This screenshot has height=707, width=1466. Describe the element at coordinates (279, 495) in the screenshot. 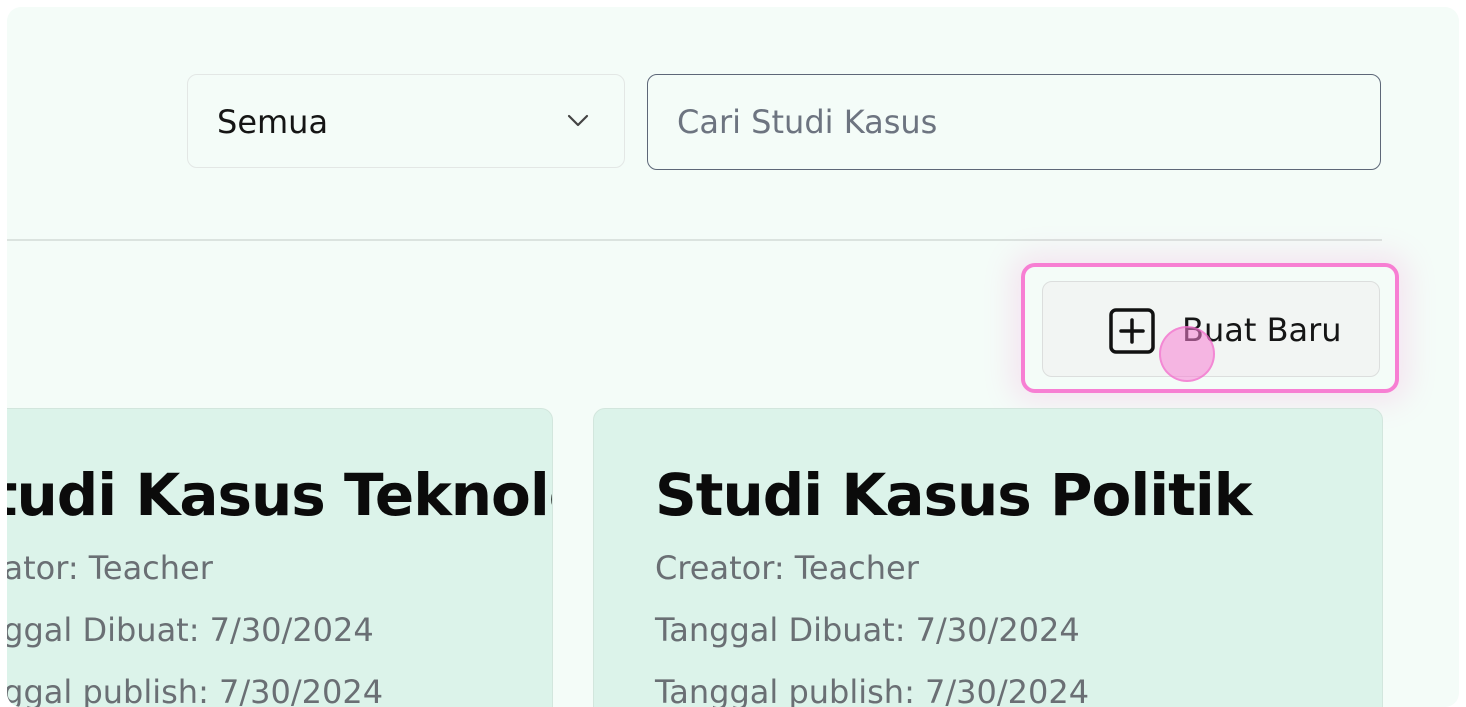

I see `card-title: Studi Kasus Teknologi` at that location.